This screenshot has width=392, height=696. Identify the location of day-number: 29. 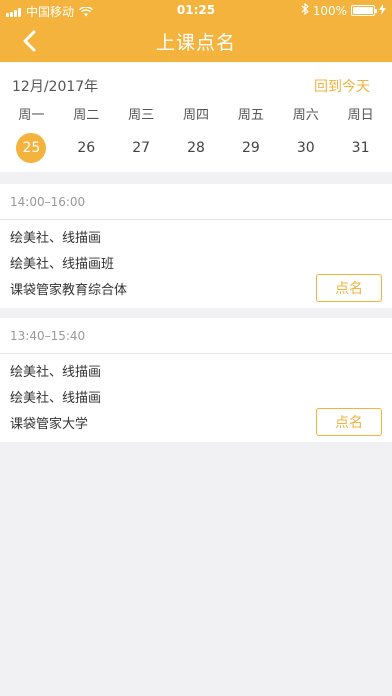
(250, 148).